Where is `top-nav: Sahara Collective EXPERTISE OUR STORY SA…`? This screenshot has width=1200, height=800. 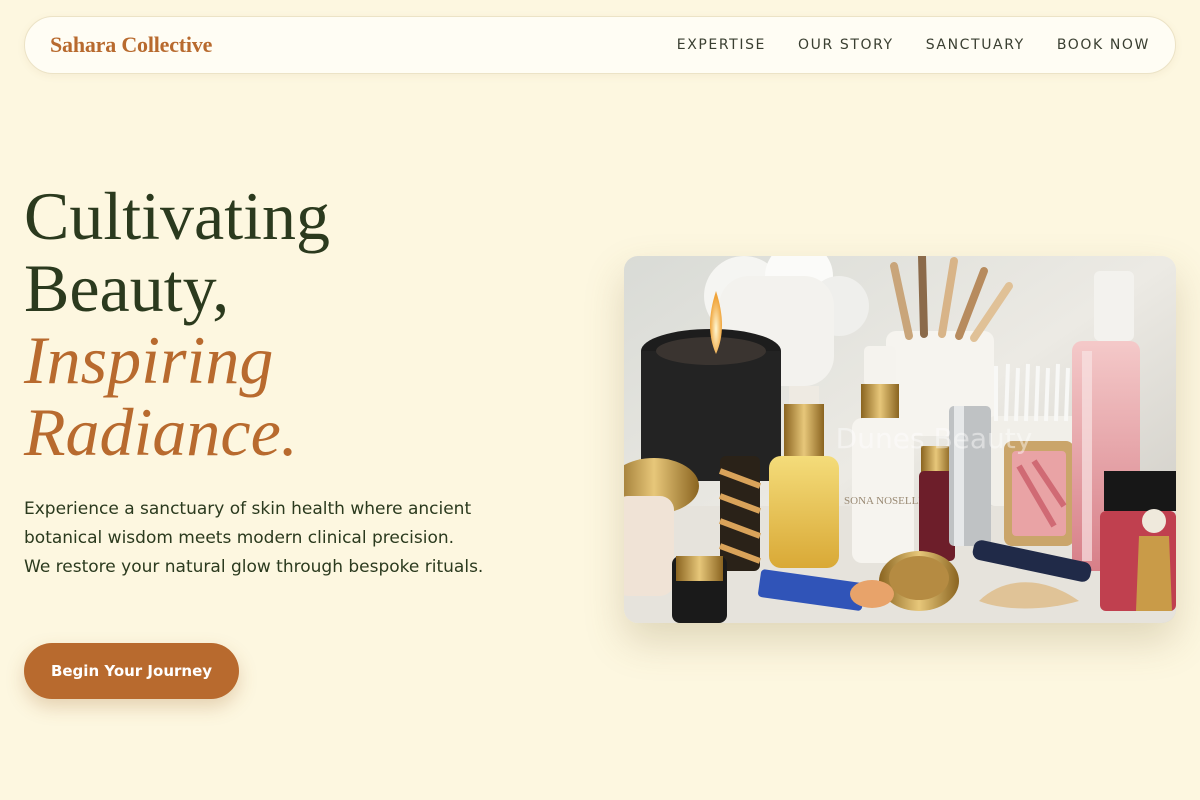
top-nav: Sahara Collective EXPERTISE OUR STORY SA… is located at coordinates (600, 45).